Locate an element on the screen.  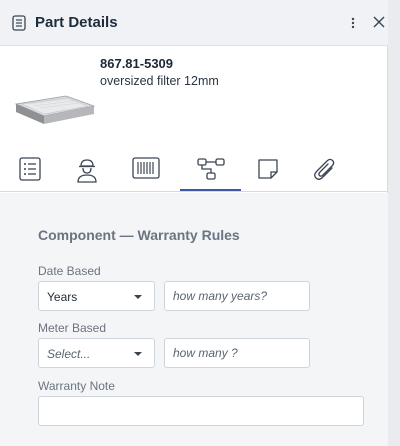
list-icon is located at coordinates (30, 169).